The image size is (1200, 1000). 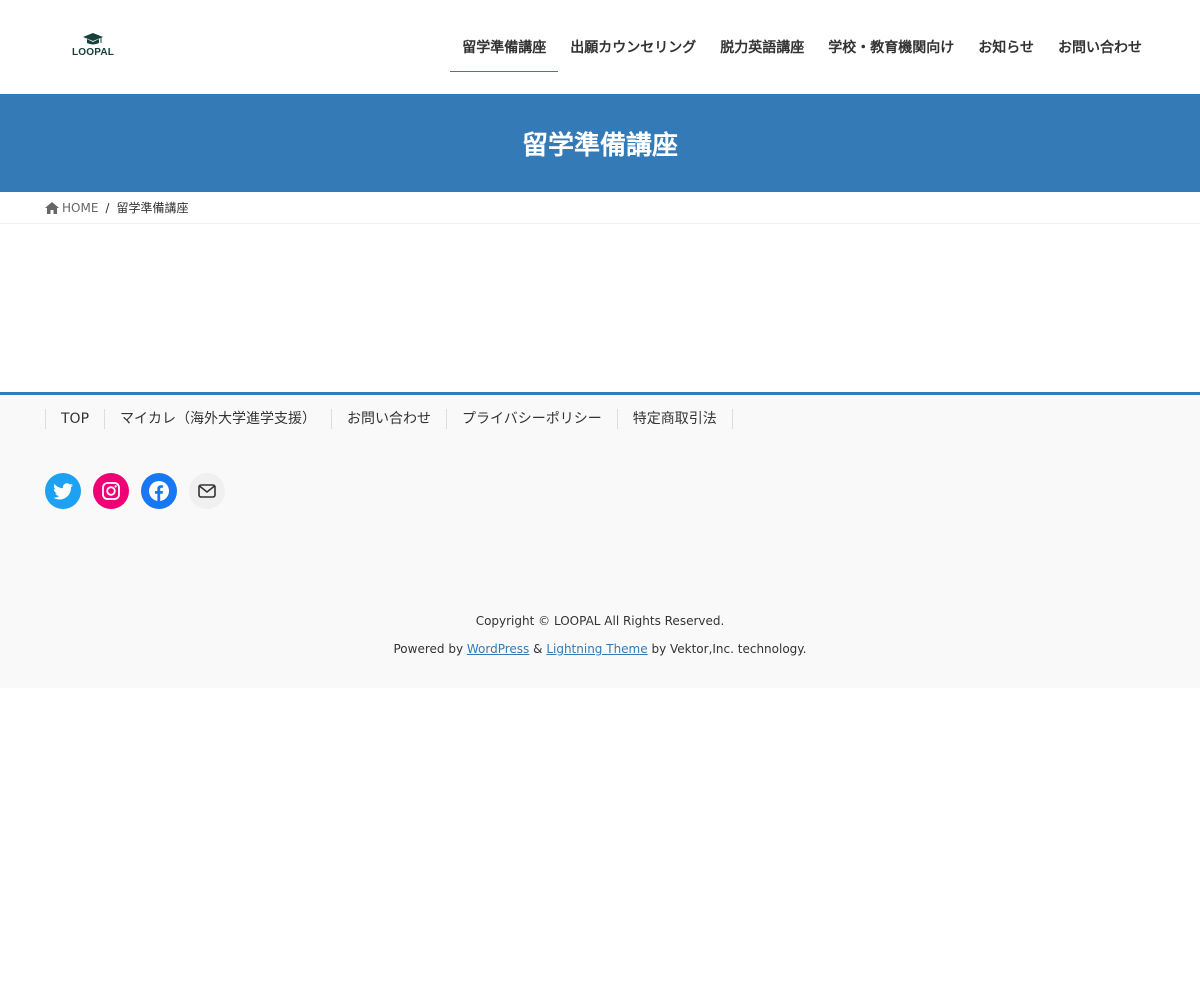 I want to click on breadcrumb-home-label: HOME, so click(x=80, y=207).